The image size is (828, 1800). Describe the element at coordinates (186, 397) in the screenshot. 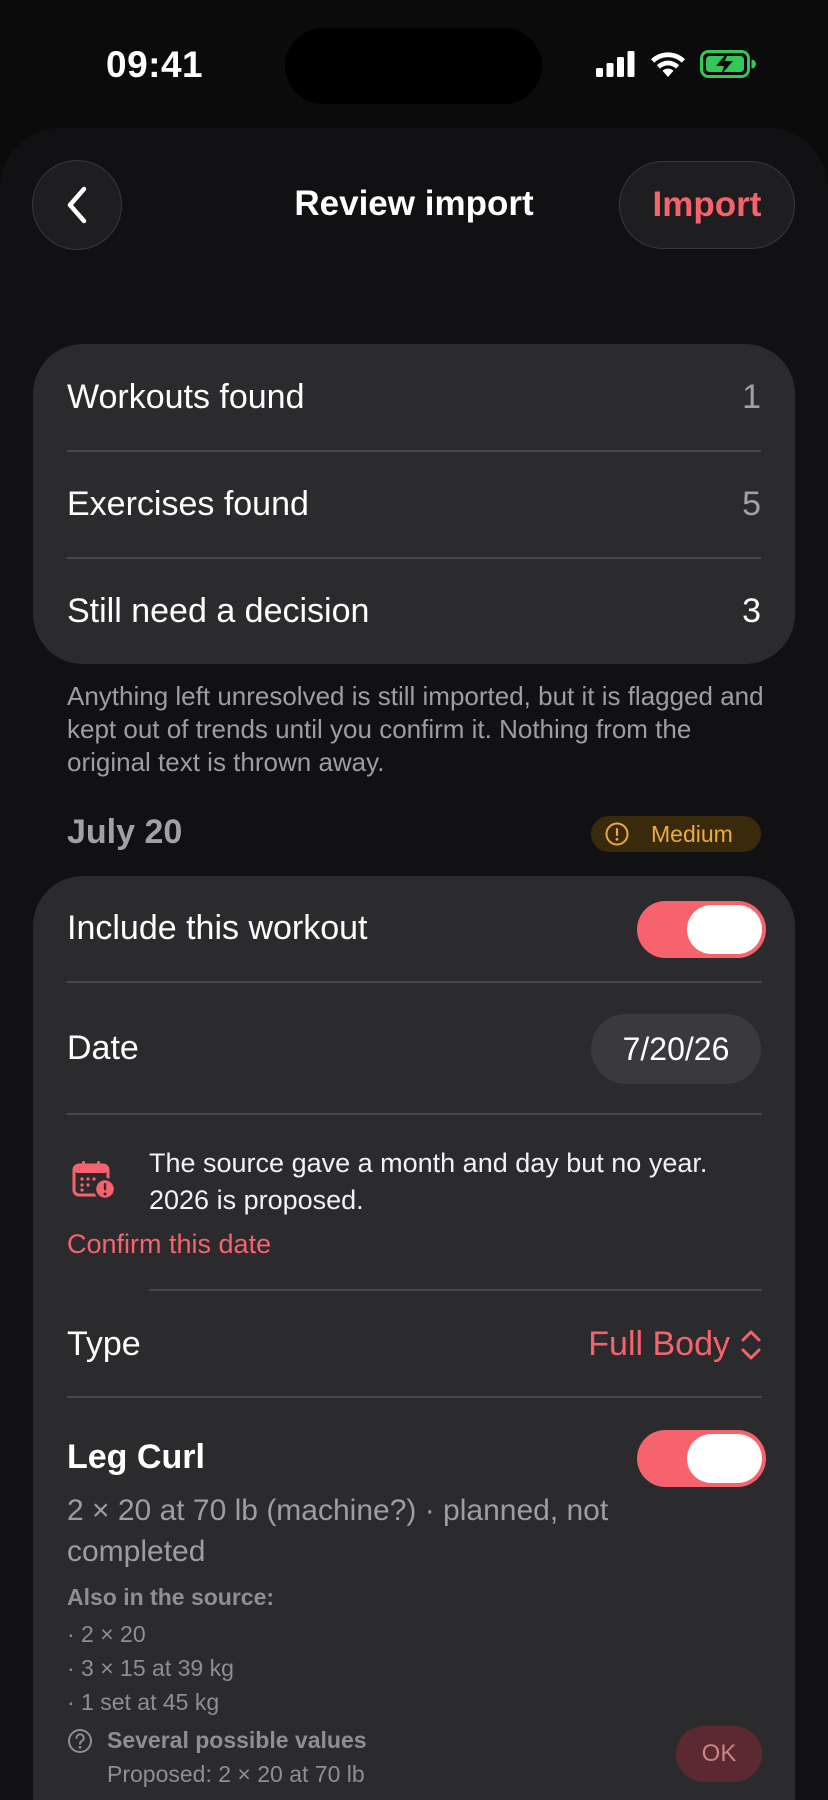

I see `summary-label: Workouts found` at that location.